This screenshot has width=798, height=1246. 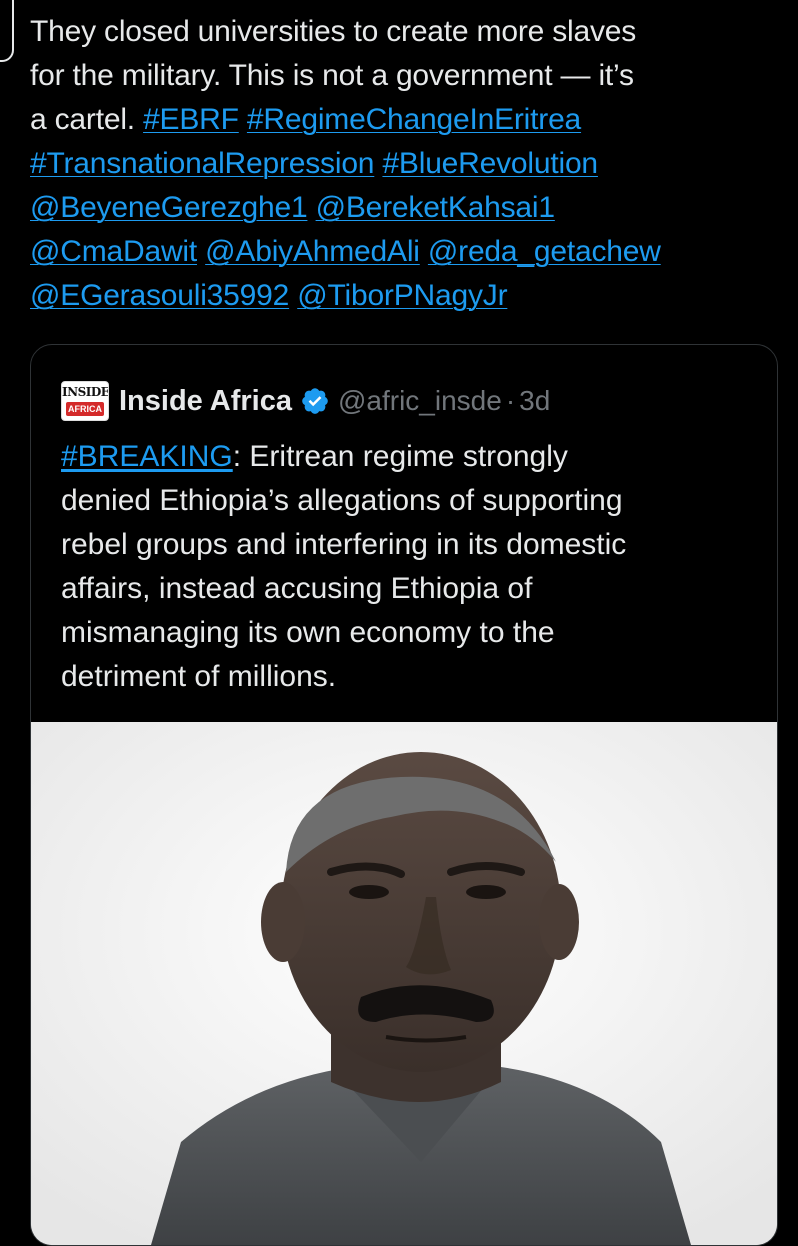 I want to click on quoted-timestamp: 3d, so click(x=534, y=401).